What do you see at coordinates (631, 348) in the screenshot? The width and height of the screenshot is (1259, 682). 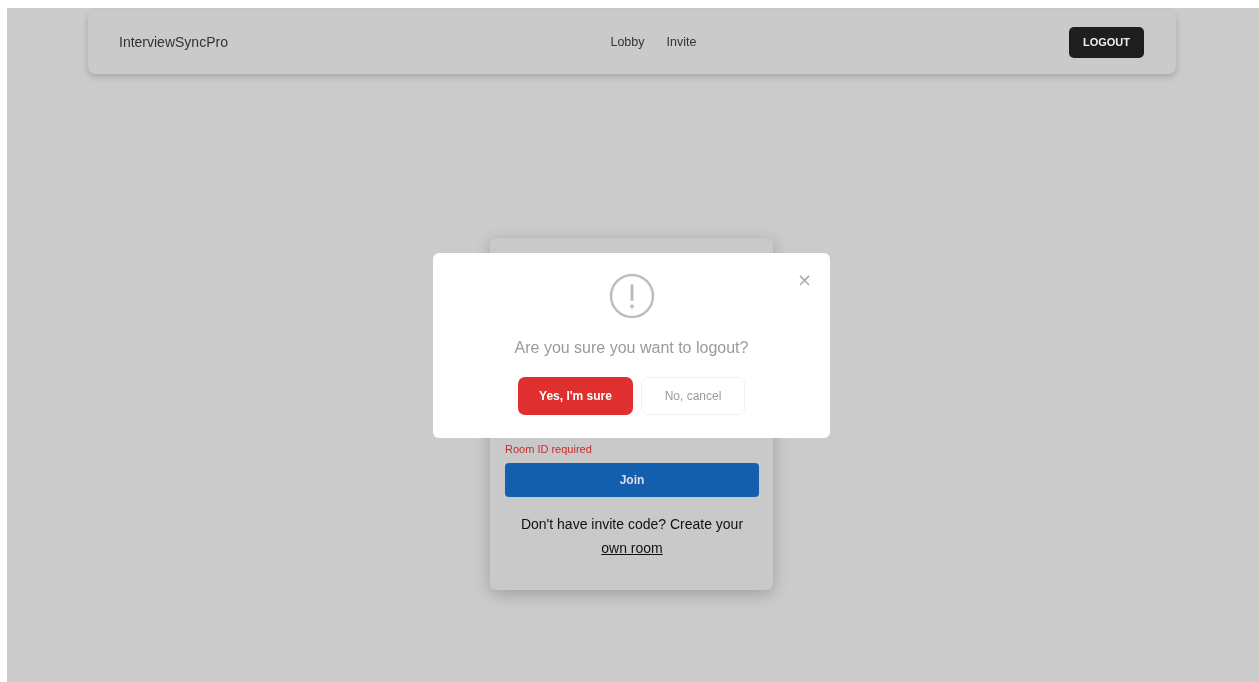 I see `dialog-message: Are you sure you want to logout?` at bounding box center [631, 348].